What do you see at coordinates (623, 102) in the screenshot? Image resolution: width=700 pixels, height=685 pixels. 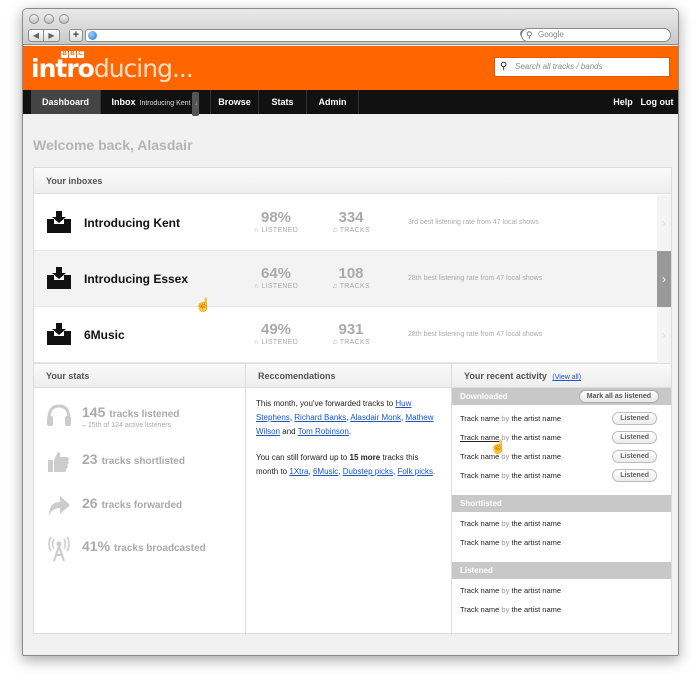 I see `nav-help: Help` at bounding box center [623, 102].